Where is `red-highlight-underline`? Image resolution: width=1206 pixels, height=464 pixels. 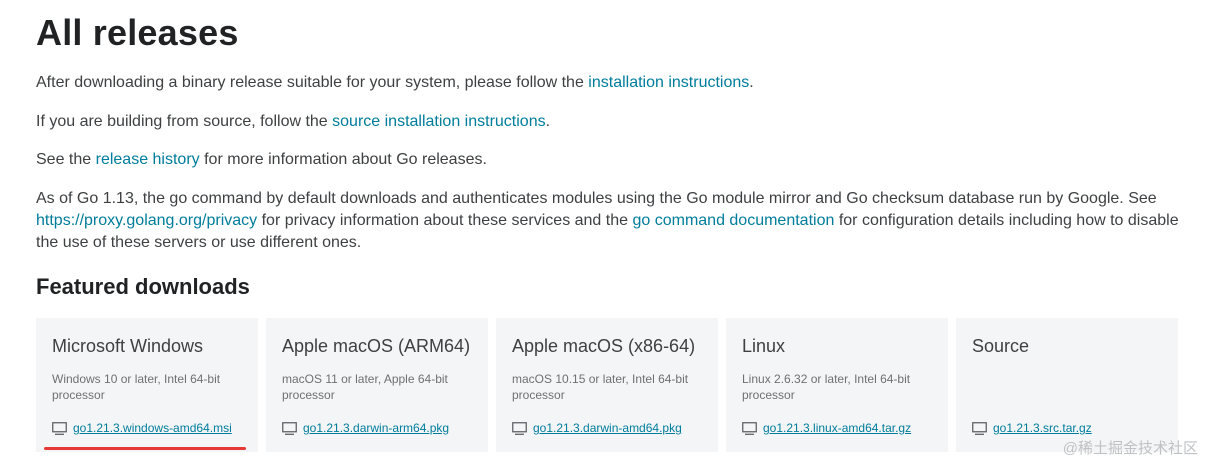 red-highlight-underline is located at coordinates (145, 448).